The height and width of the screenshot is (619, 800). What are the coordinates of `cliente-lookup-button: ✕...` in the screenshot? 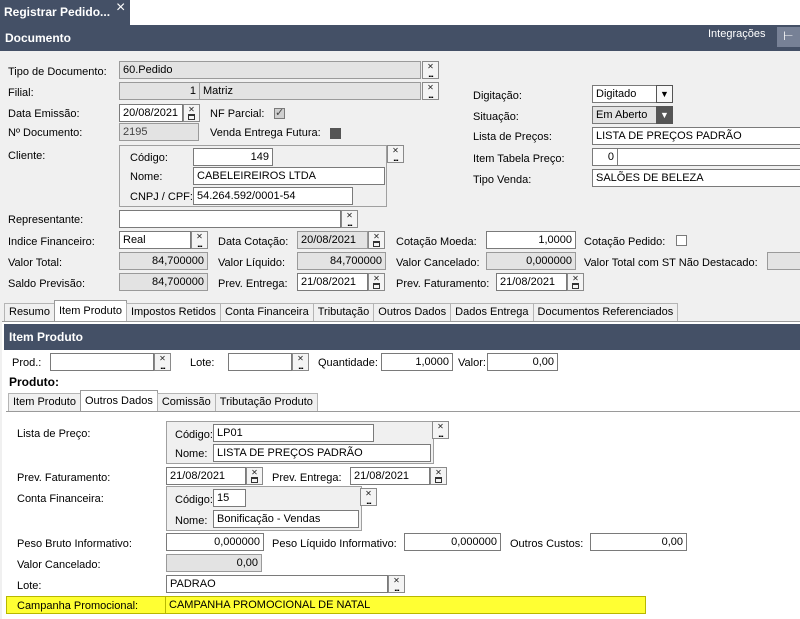 It's located at (395, 154).